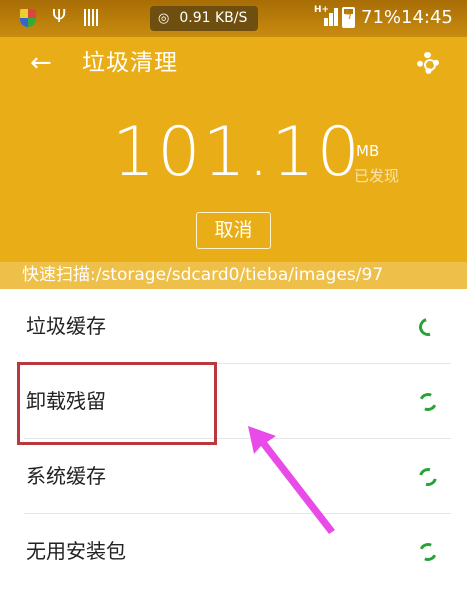 Image resolution: width=467 pixels, height=591 pixels. What do you see at coordinates (28, 18) in the screenshot?
I see `shield-icon` at bounding box center [28, 18].